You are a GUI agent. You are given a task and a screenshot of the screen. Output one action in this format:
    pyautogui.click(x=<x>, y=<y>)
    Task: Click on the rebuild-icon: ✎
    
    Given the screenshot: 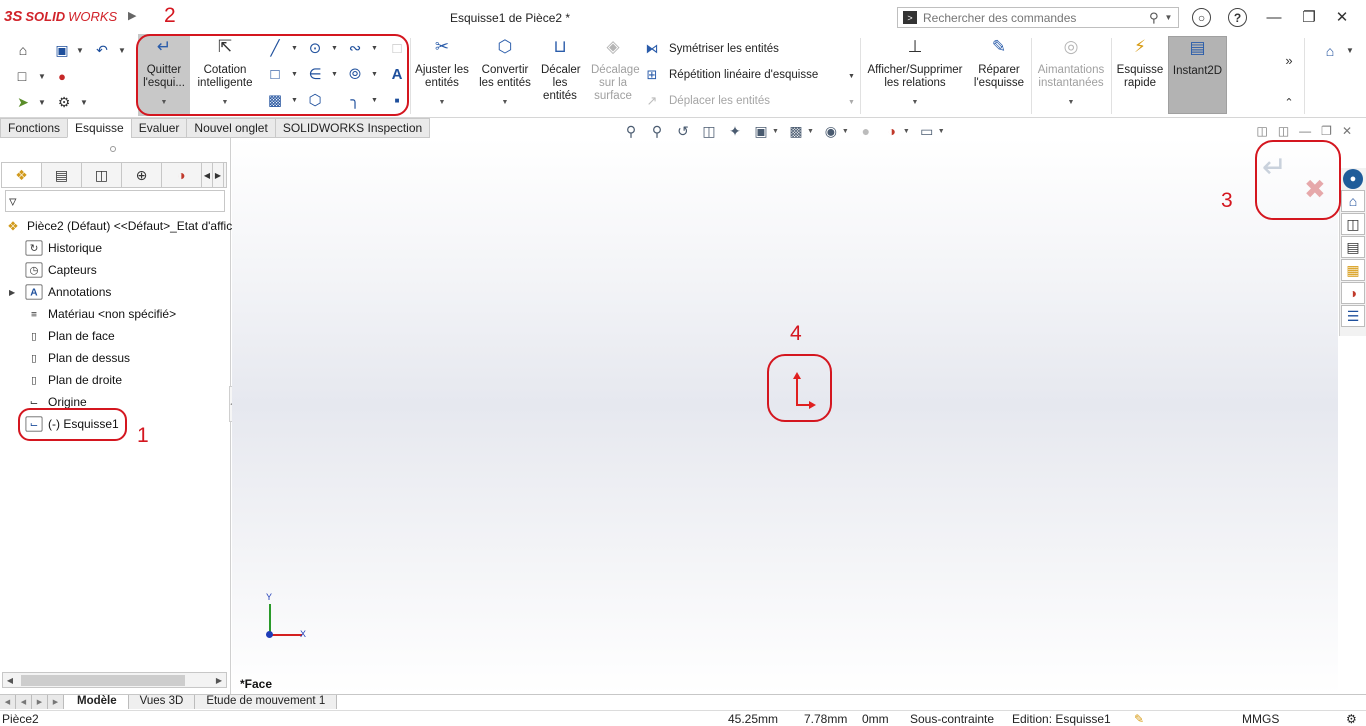 What is the action you would take?
    pyautogui.click(x=1139, y=719)
    